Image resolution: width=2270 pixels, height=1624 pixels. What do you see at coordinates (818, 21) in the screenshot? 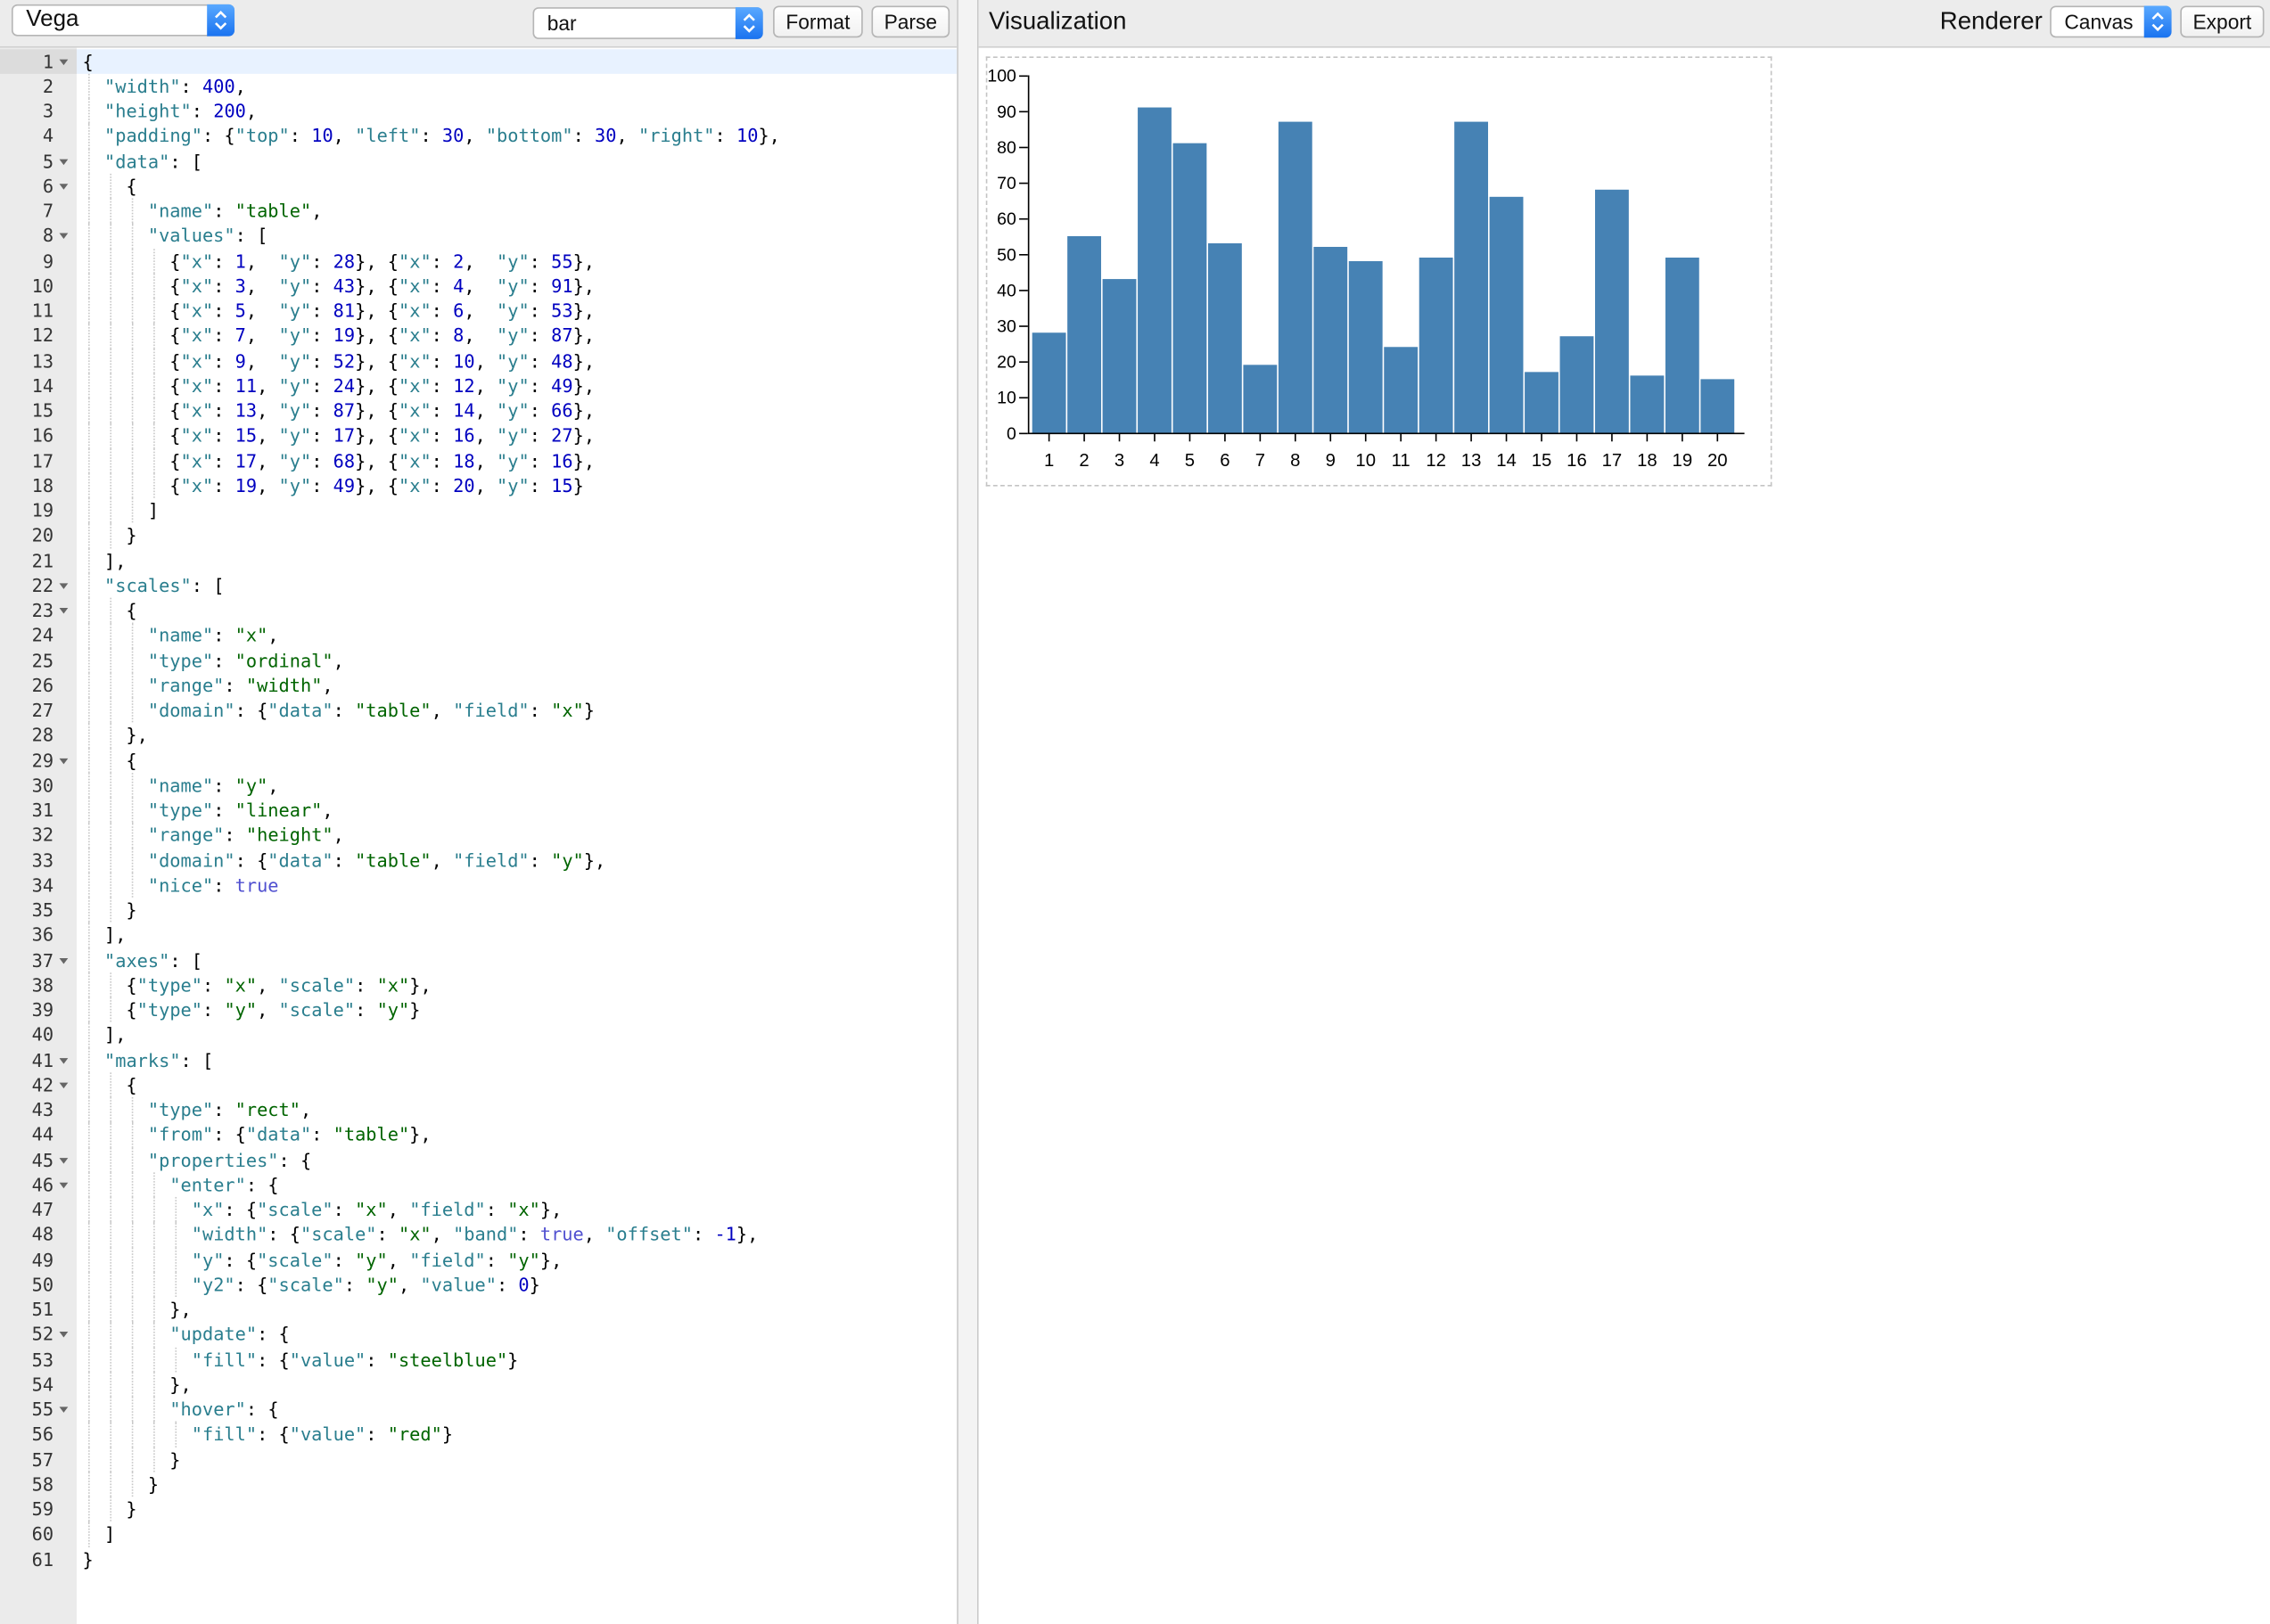
I see `format-button: Format` at bounding box center [818, 21].